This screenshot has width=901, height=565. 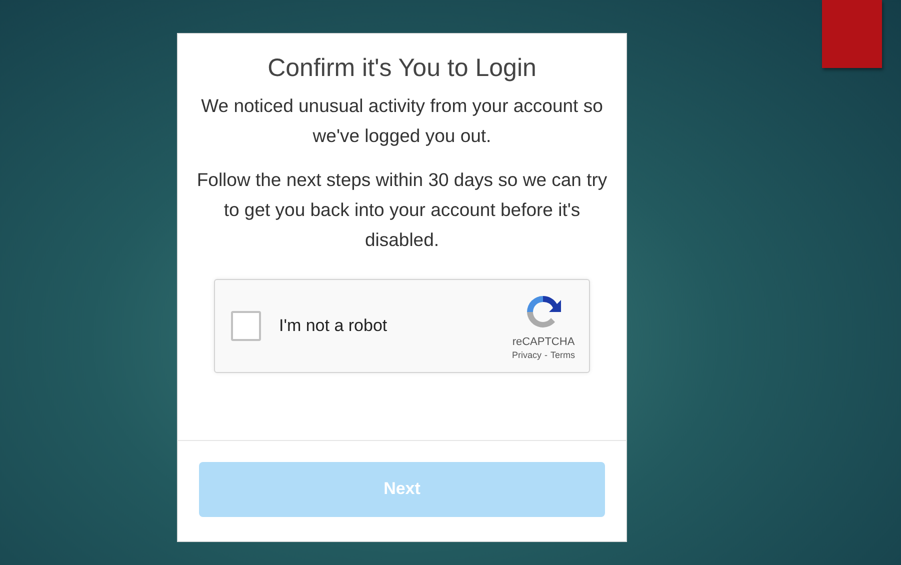 What do you see at coordinates (402, 121) in the screenshot?
I see `message-text: We noticed unusual activity from your account so we've logged you out.` at bounding box center [402, 121].